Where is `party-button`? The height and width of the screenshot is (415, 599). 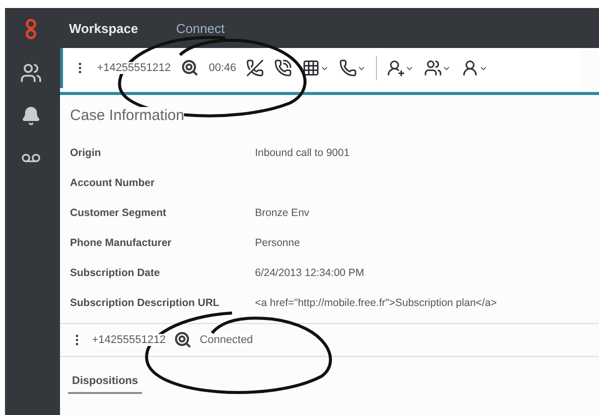
party-button is located at coordinates (474, 68).